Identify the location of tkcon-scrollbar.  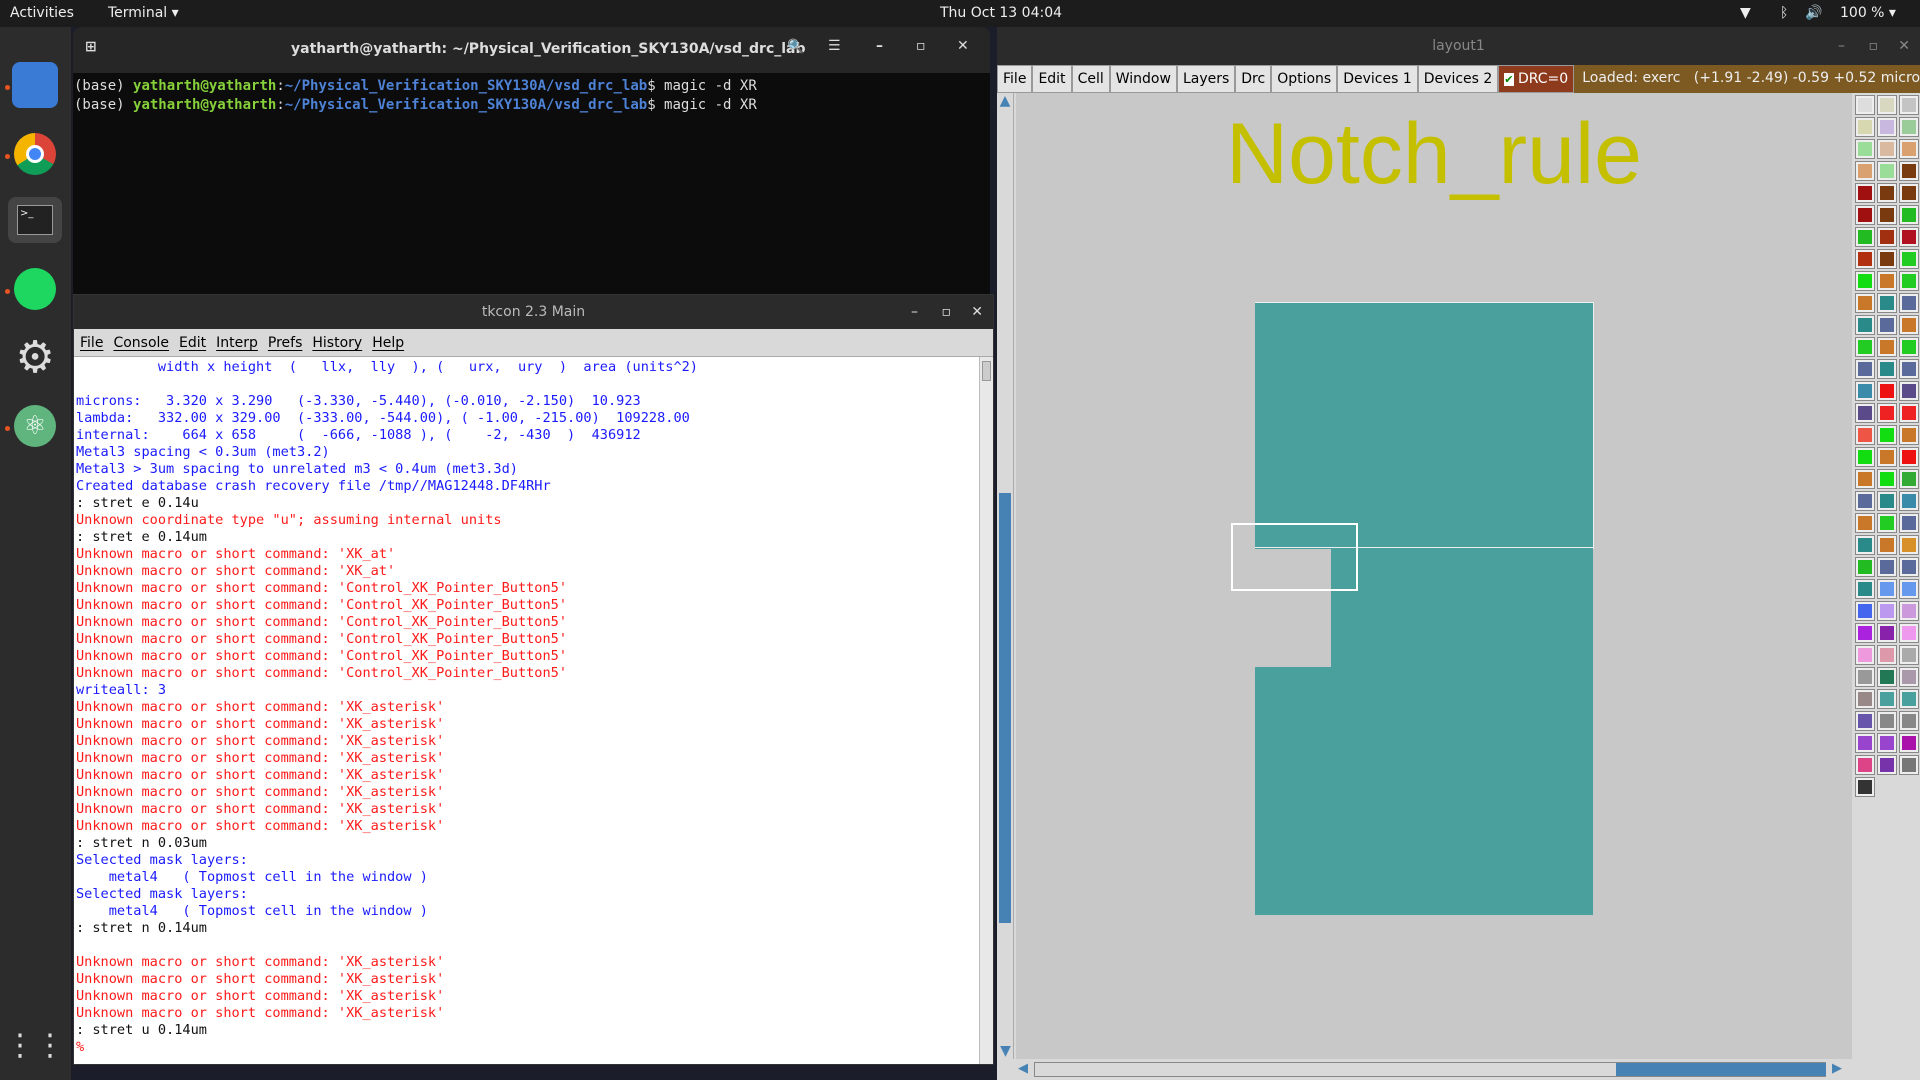
(986, 710).